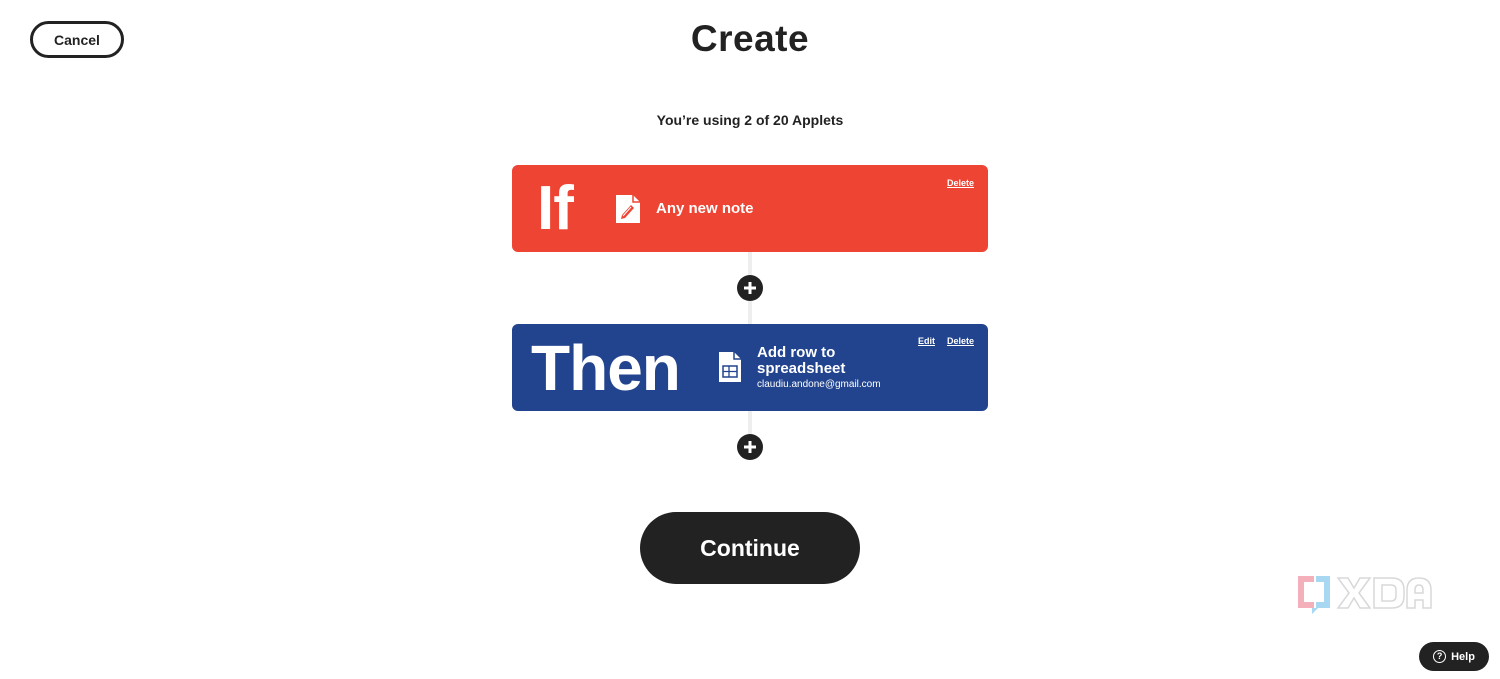 Image resolution: width=1500 pixels, height=679 pixels. Describe the element at coordinates (705, 208) in the screenshot. I see `trigger-title: Any new note` at that location.